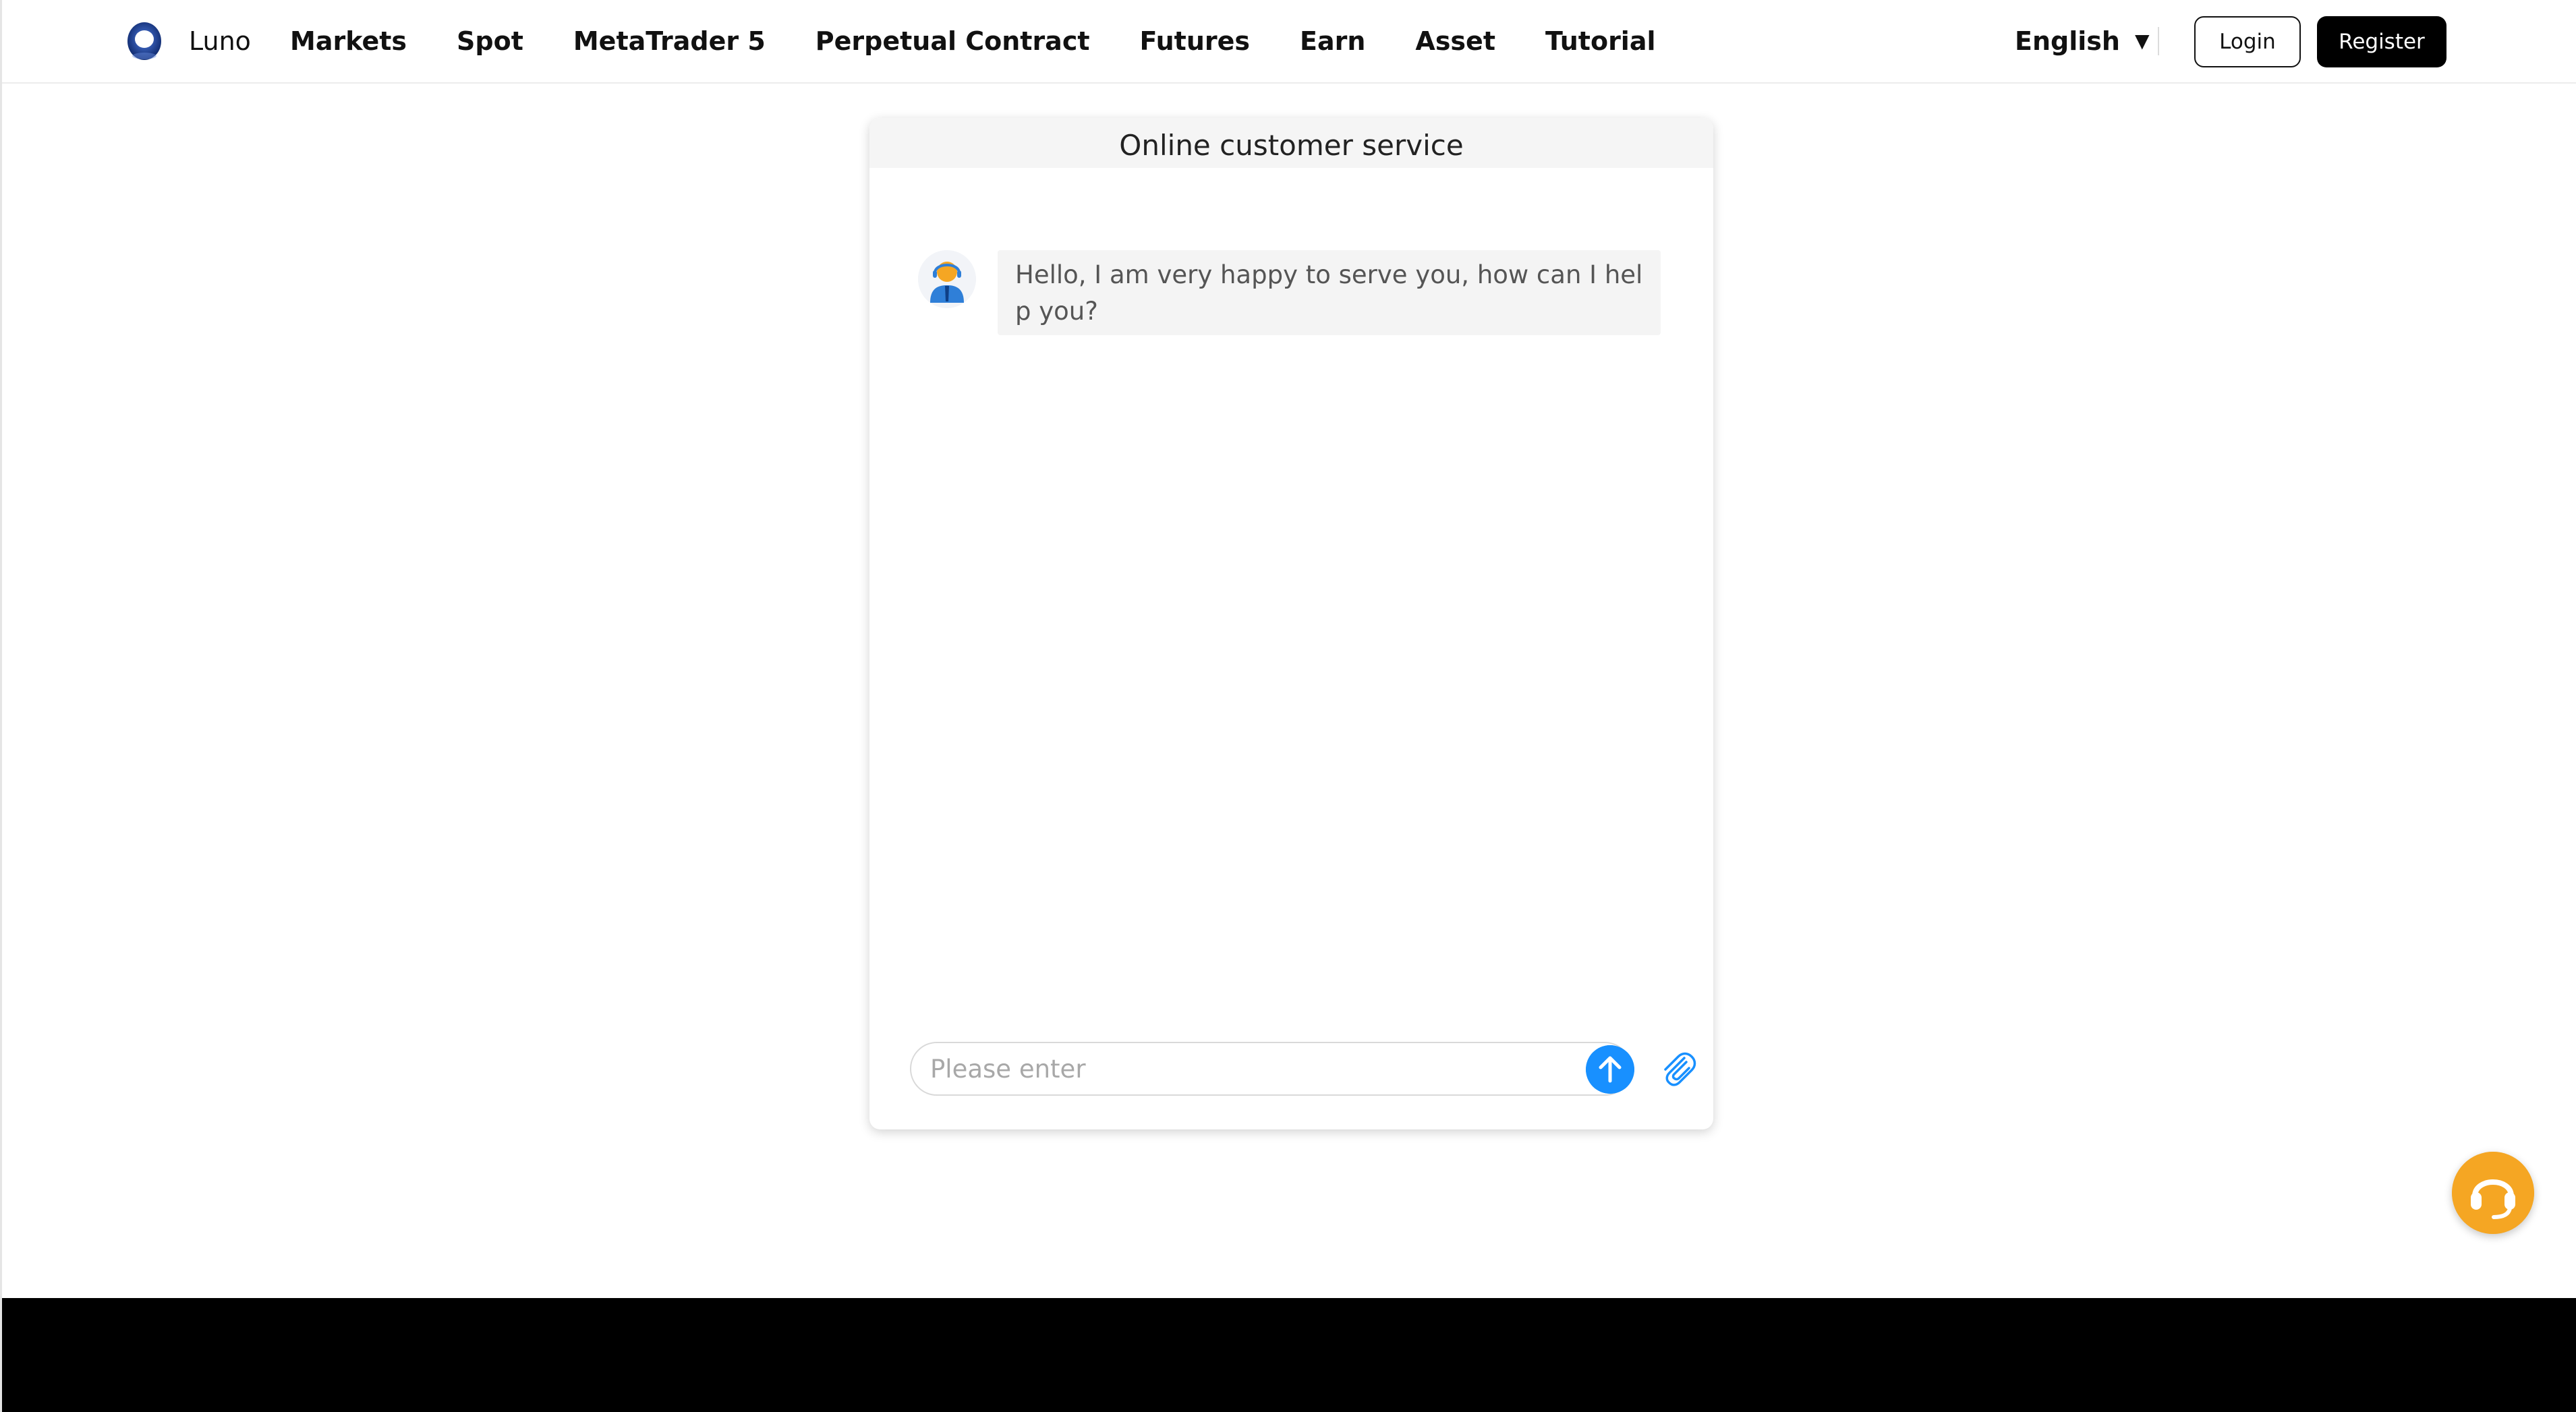  Describe the element at coordinates (1455, 41) in the screenshot. I see `nav-item-asset: Asset` at that location.